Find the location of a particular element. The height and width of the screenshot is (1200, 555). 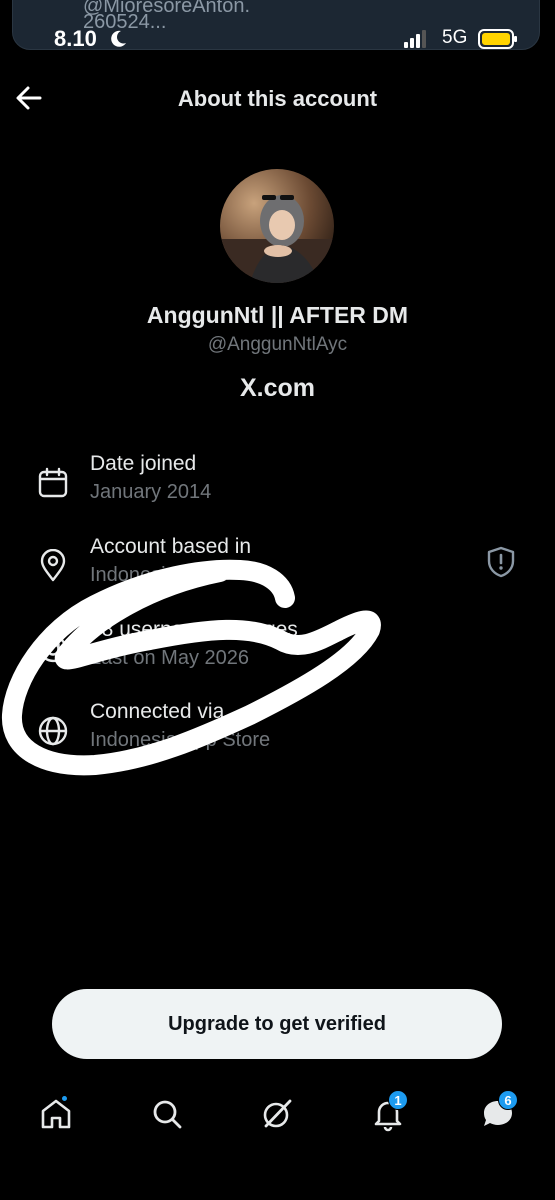

row-title: Date joined is located at coordinates (143, 463).